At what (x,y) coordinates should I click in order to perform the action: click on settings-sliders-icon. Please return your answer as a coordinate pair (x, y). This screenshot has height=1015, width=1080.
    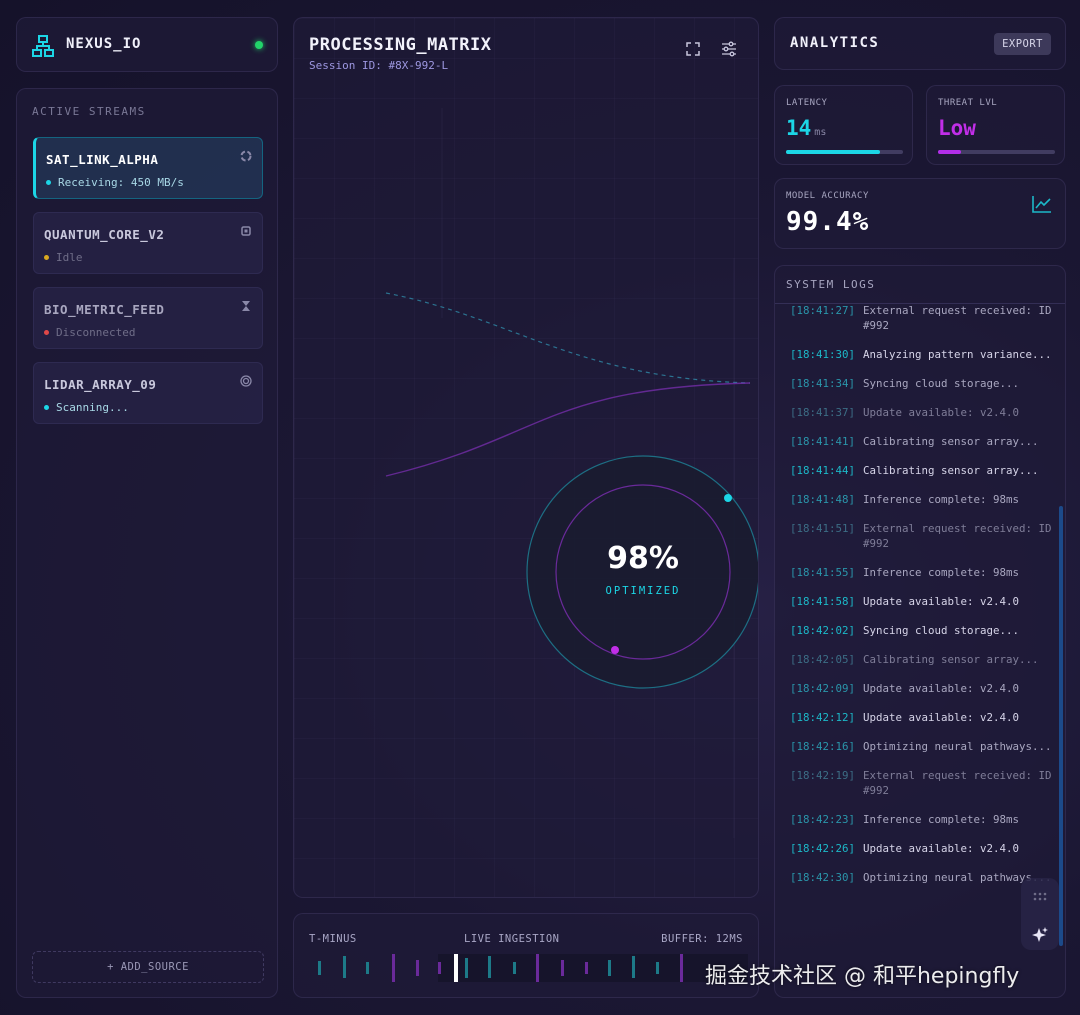
    Looking at the image, I should click on (729, 49).